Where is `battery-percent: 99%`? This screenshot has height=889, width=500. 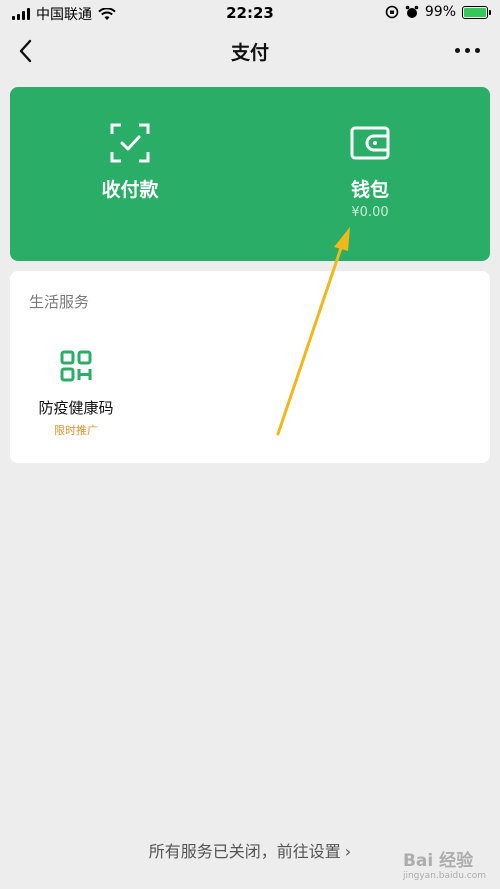 battery-percent: 99% is located at coordinates (440, 12).